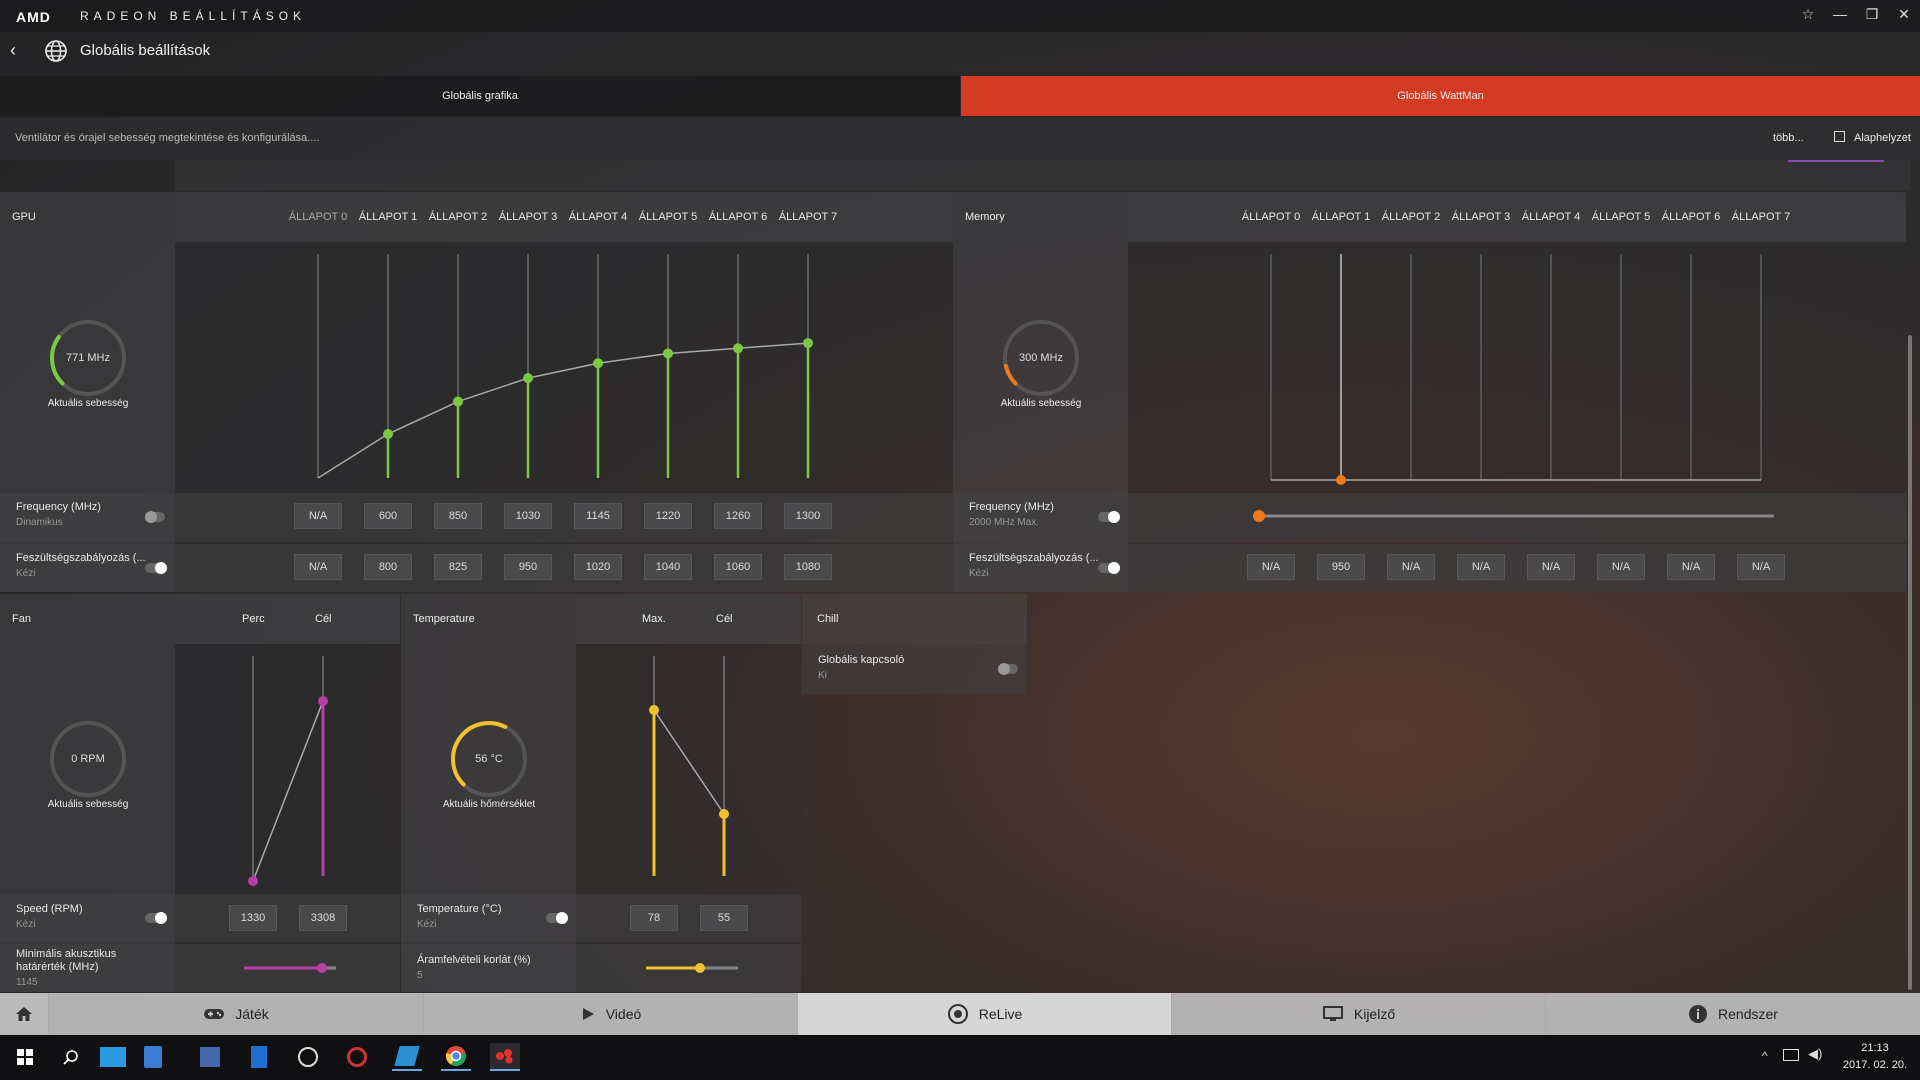  I want to click on state-label: ÁLLAPOT 0, so click(1271, 217).